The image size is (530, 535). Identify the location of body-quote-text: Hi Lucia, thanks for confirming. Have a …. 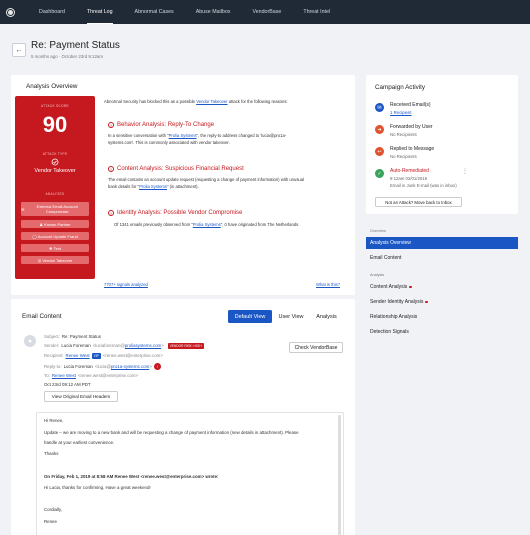
(97, 487).